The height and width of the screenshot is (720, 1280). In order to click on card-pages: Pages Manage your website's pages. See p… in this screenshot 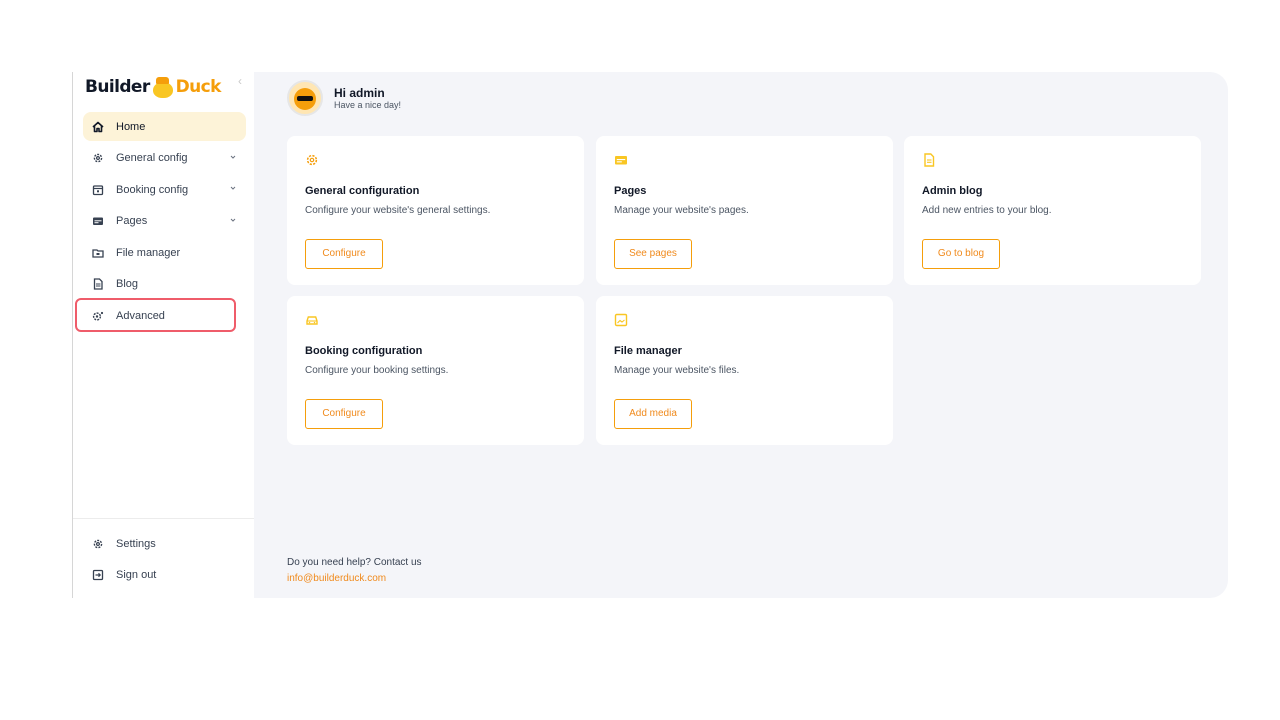, I will do `click(744, 210)`.